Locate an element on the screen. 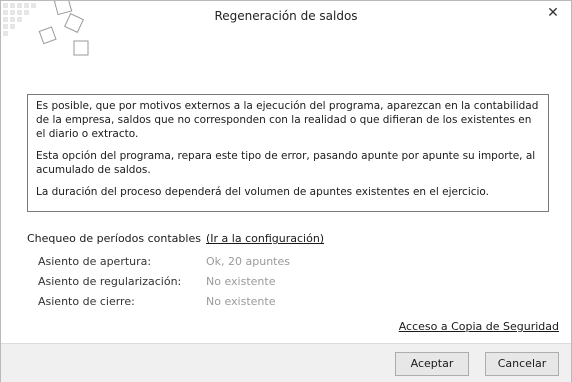  backup-link: Acceso a Copia de Seguridad is located at coordinates (479, 326).